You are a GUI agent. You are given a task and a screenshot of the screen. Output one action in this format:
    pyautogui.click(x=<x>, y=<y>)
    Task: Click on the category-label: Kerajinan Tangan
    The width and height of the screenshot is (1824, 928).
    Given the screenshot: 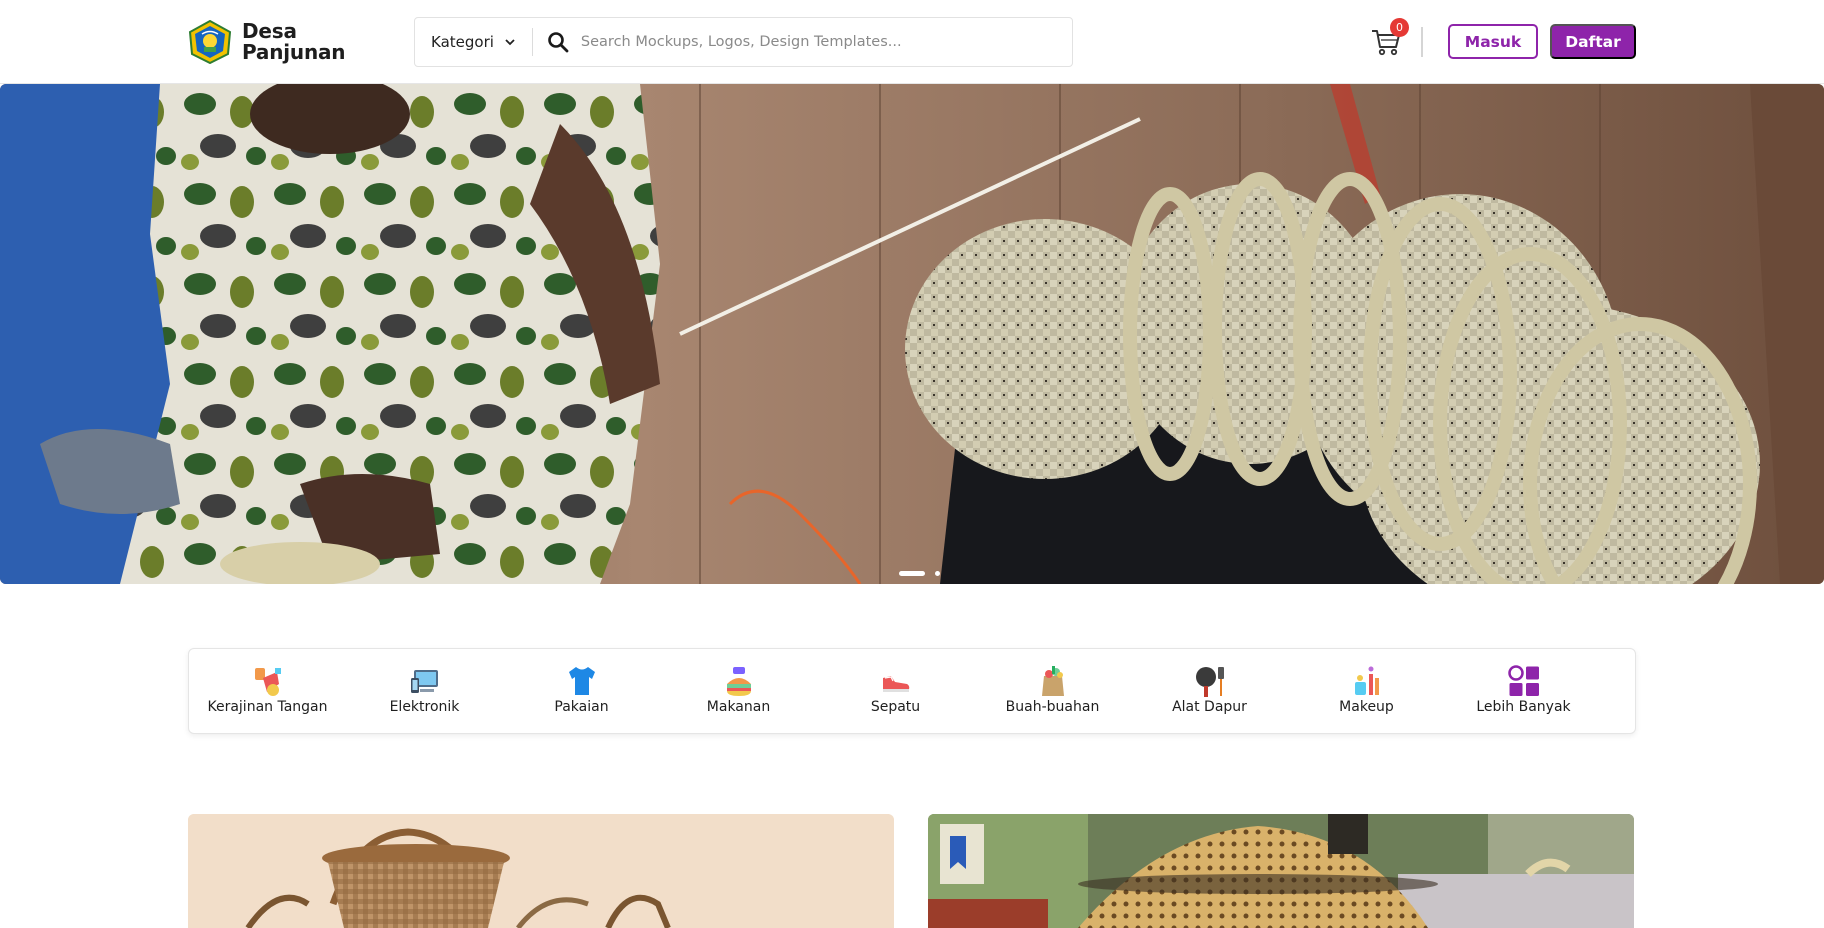 What is the action you would take?
    pyautogui.click(x=267, y=707)
    